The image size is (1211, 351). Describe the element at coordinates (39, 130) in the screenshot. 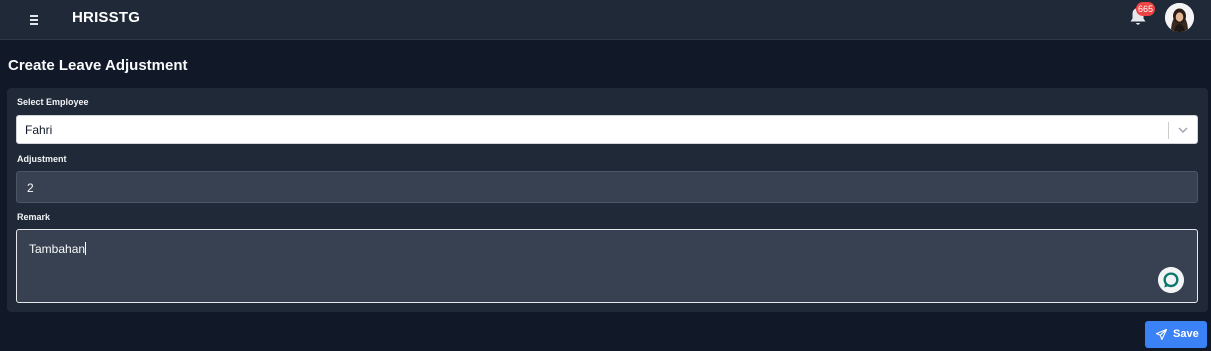

I see `employee-select-value: Fahri` at that location.